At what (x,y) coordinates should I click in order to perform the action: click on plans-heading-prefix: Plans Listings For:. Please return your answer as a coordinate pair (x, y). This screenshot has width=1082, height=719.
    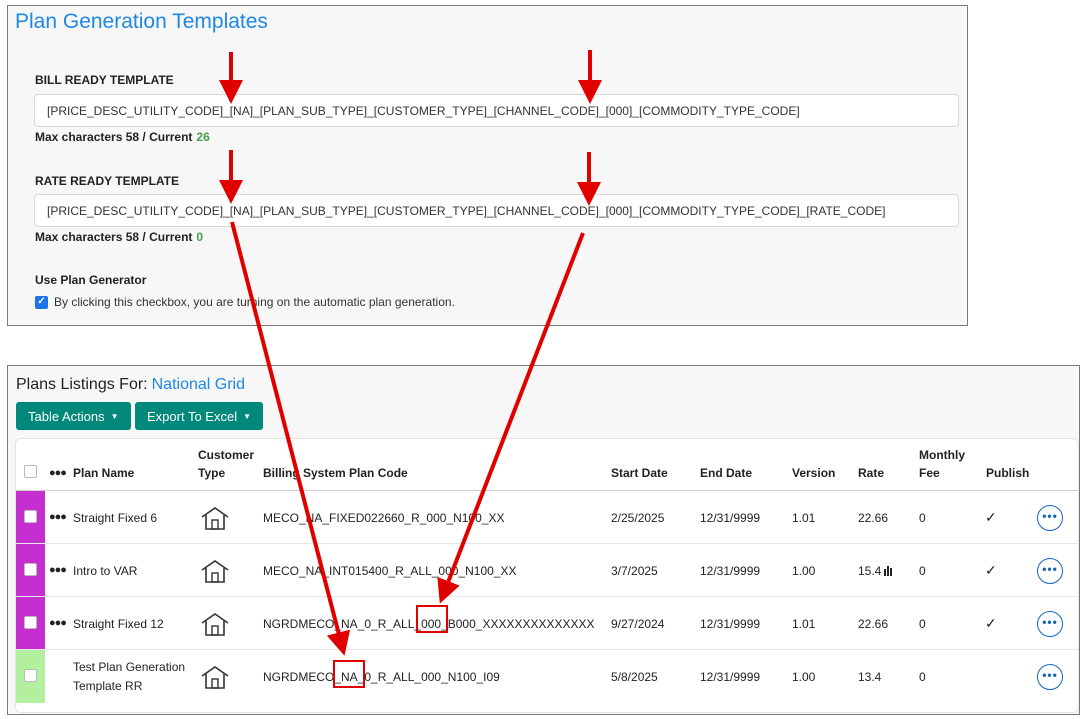
    Looking at the image, I should click on (82, 384).